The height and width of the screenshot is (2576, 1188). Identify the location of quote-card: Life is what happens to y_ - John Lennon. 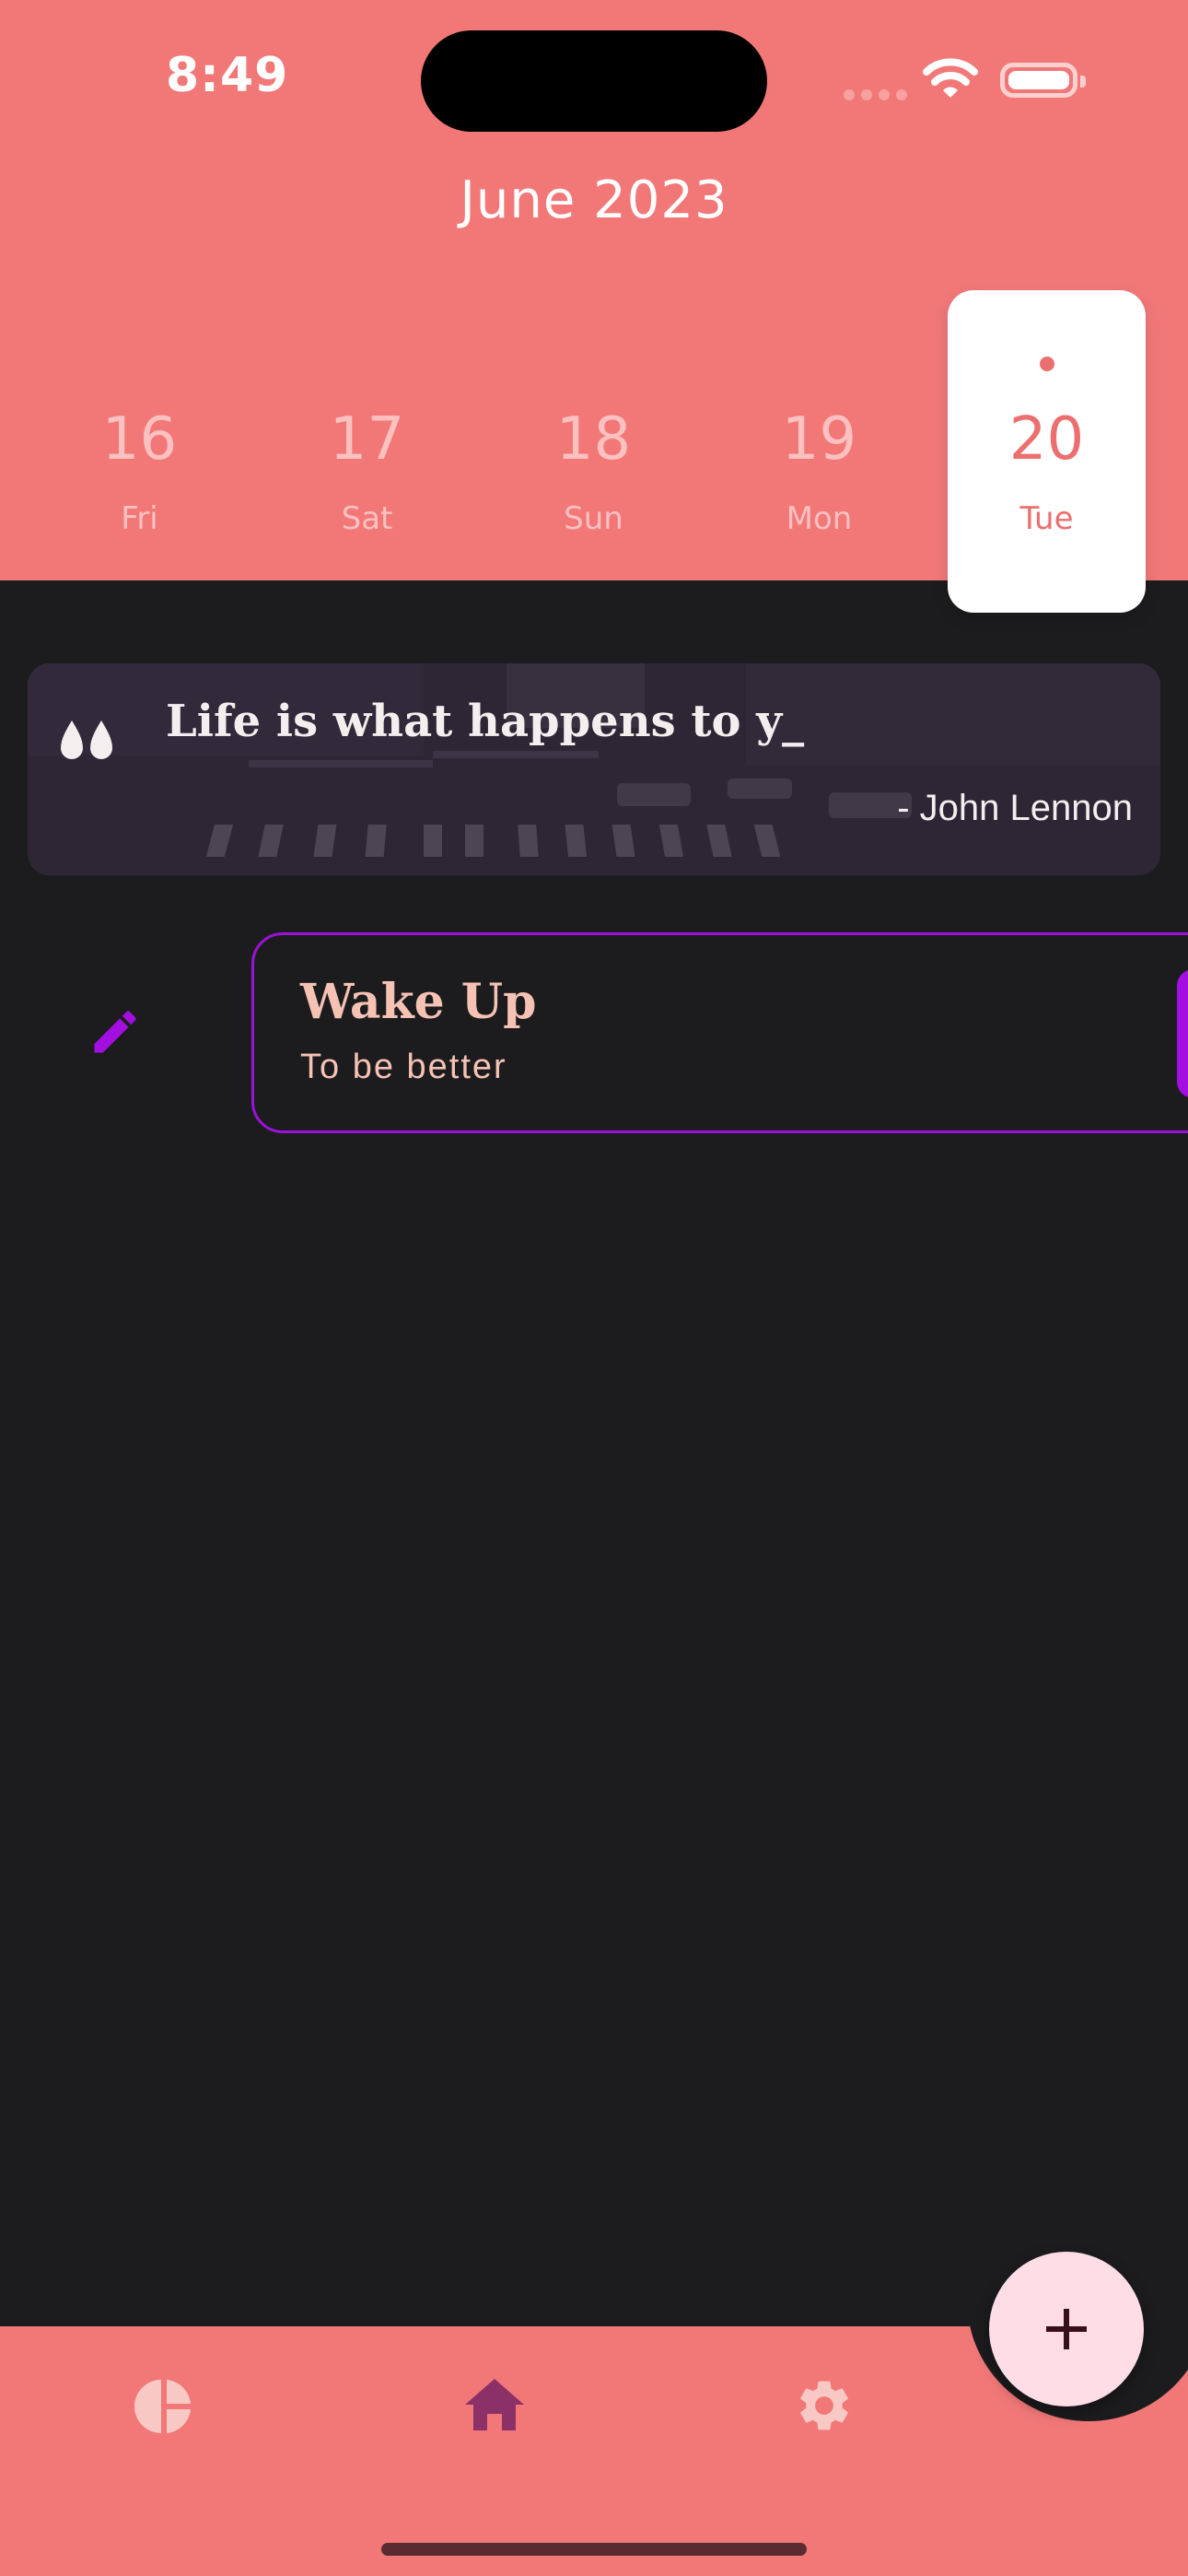
(594, 769).